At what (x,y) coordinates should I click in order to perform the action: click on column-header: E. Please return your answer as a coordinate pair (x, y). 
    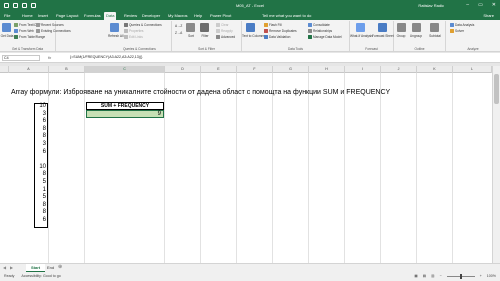
    Looking at the image, I should click on (219, 69).